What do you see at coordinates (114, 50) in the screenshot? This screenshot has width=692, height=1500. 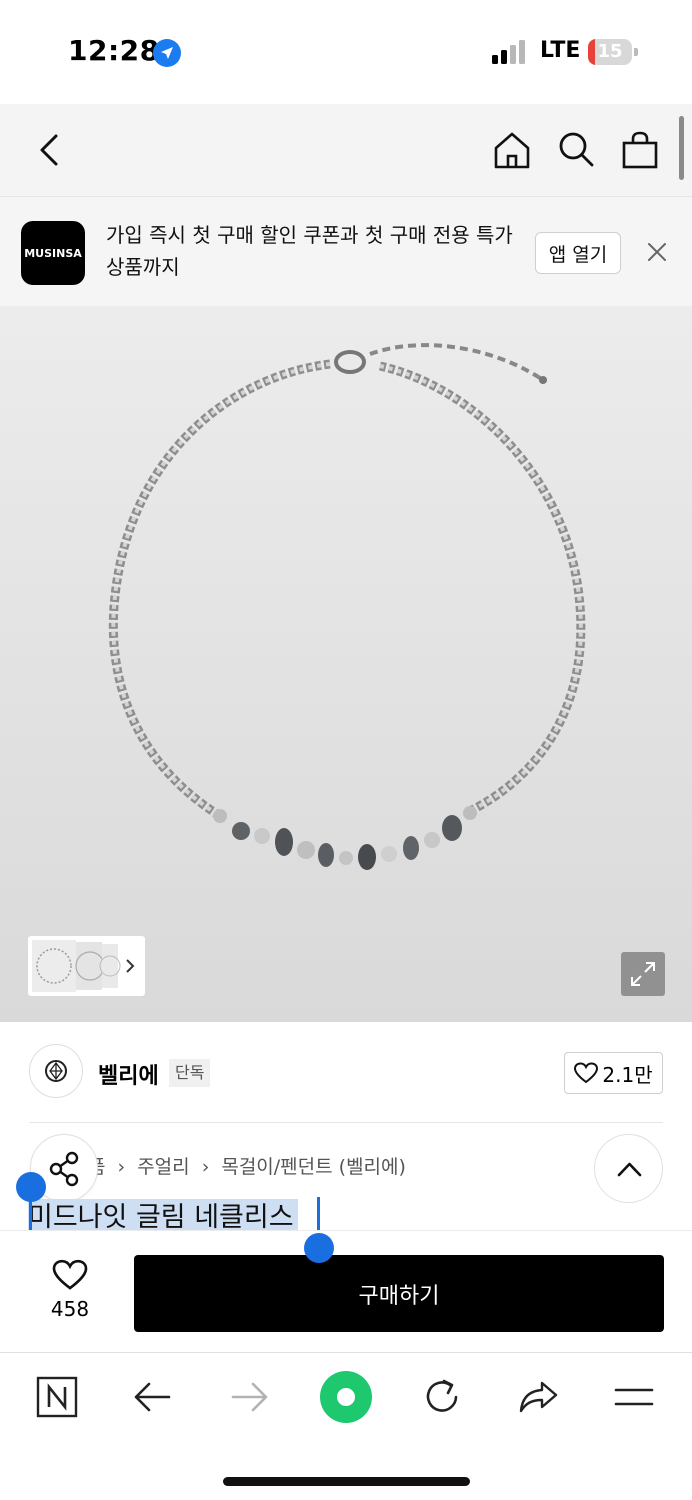 I see `status-time: 12:28` at bounding box center [114, 50].